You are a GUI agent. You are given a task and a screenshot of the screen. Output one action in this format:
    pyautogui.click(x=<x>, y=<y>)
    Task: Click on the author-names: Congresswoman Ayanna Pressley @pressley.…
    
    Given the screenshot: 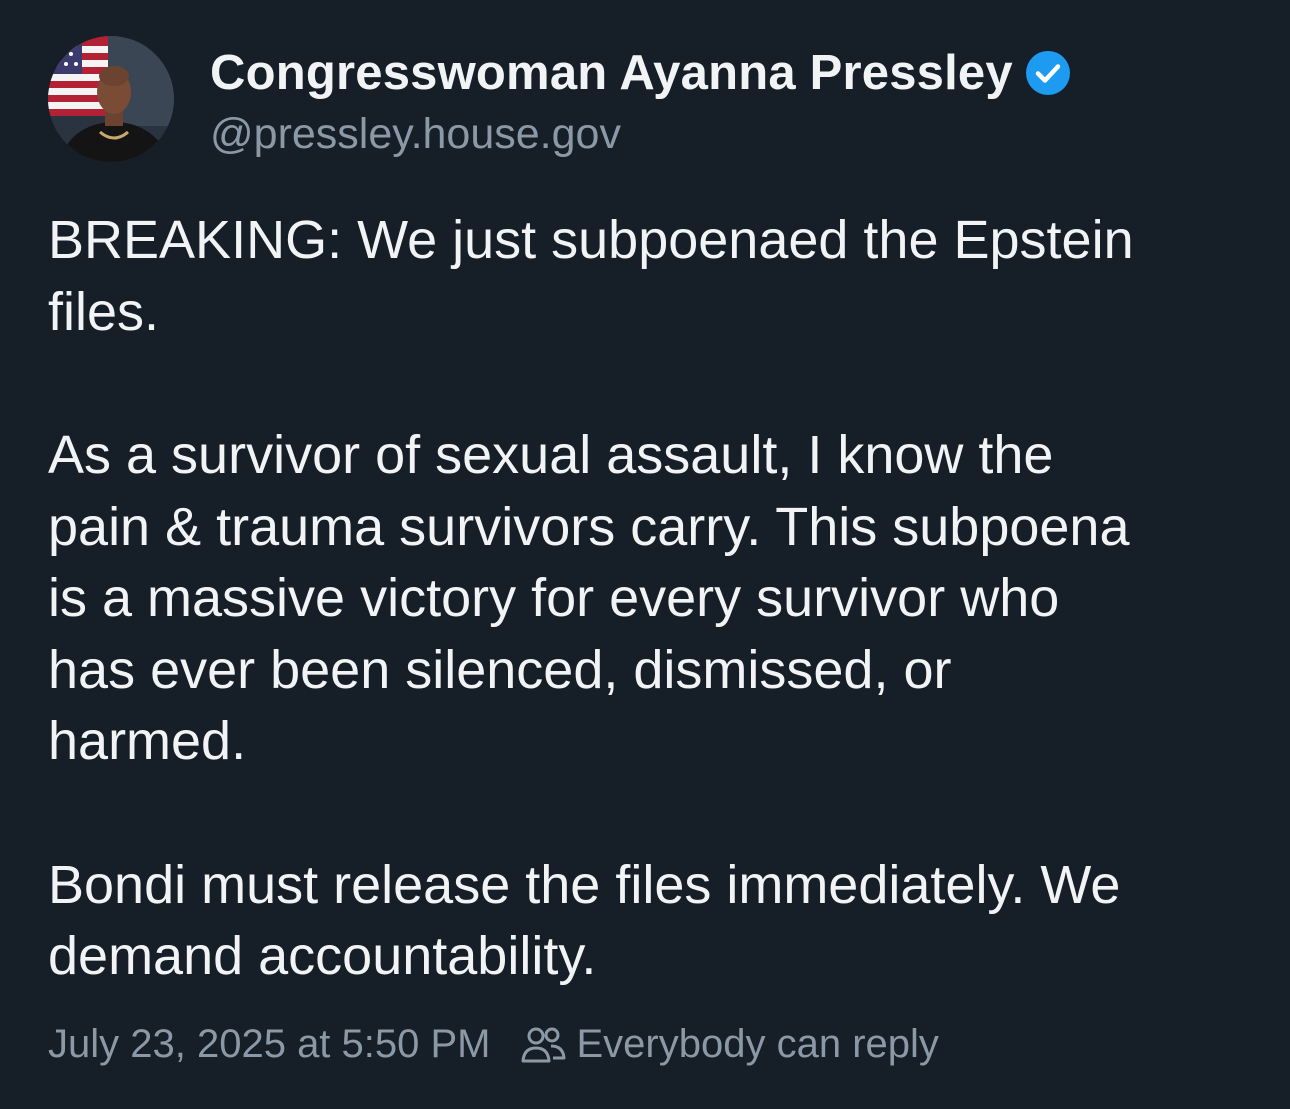 What is the action you would take?
    pyautogui.click(x=640, y=101)
    